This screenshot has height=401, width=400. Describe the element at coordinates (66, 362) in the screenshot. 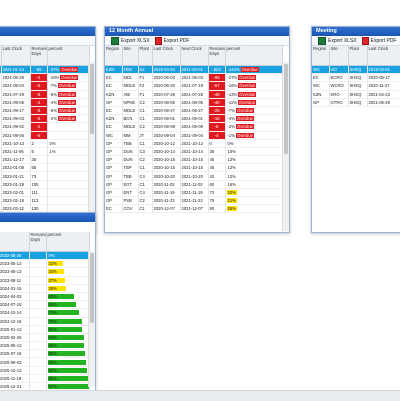

I see `percent-bar: 90%` at that location.